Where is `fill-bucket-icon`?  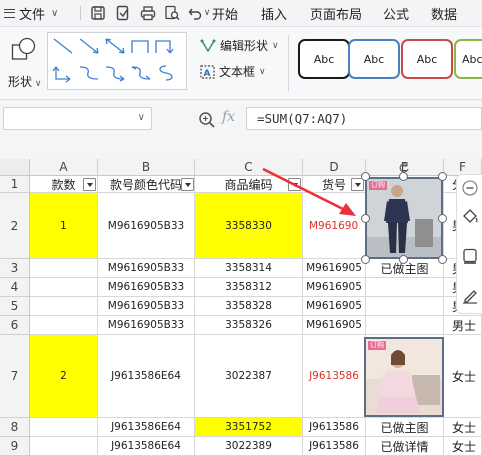 fill-bucket-icon is located at coordinates (470, 216).